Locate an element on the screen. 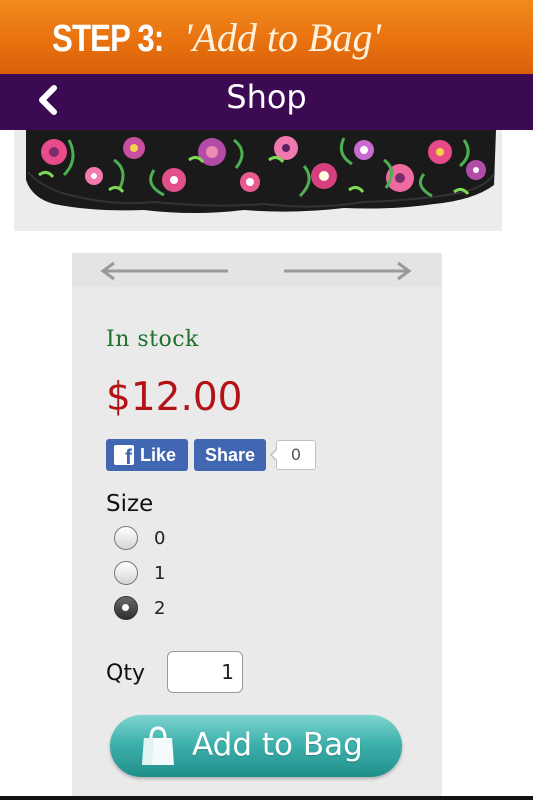 This screenshot has height=800, width=533. facebook-share-button: Share is located at coordinates (230, 455).